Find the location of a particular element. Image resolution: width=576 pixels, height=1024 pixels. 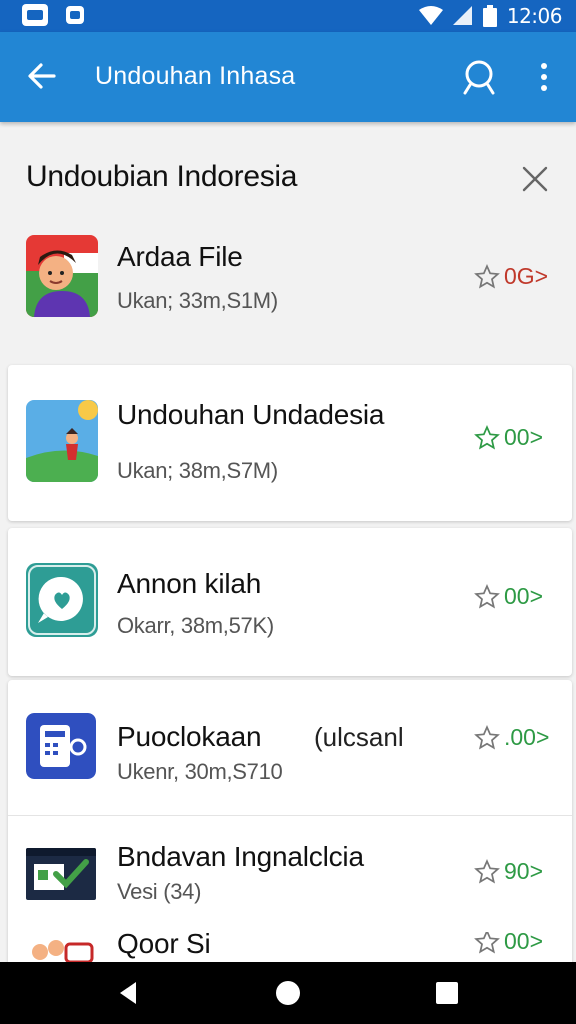

status-time: 12:06 is located at coordinates (534, 16).